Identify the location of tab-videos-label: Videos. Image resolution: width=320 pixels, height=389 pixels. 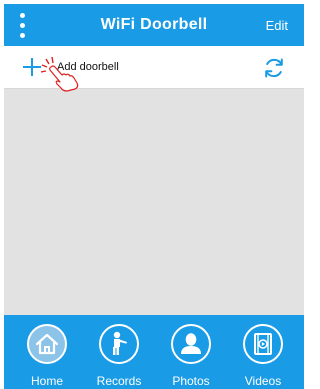
(263, 381).